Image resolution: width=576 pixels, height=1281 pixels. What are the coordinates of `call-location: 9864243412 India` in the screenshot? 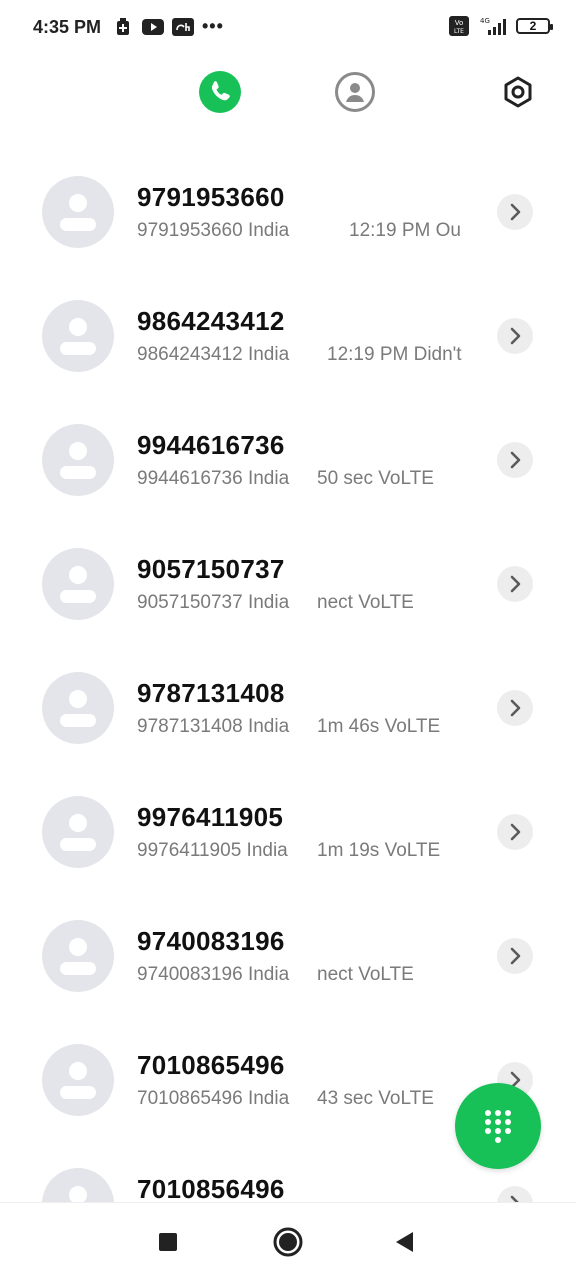 It's located at (215, 355).